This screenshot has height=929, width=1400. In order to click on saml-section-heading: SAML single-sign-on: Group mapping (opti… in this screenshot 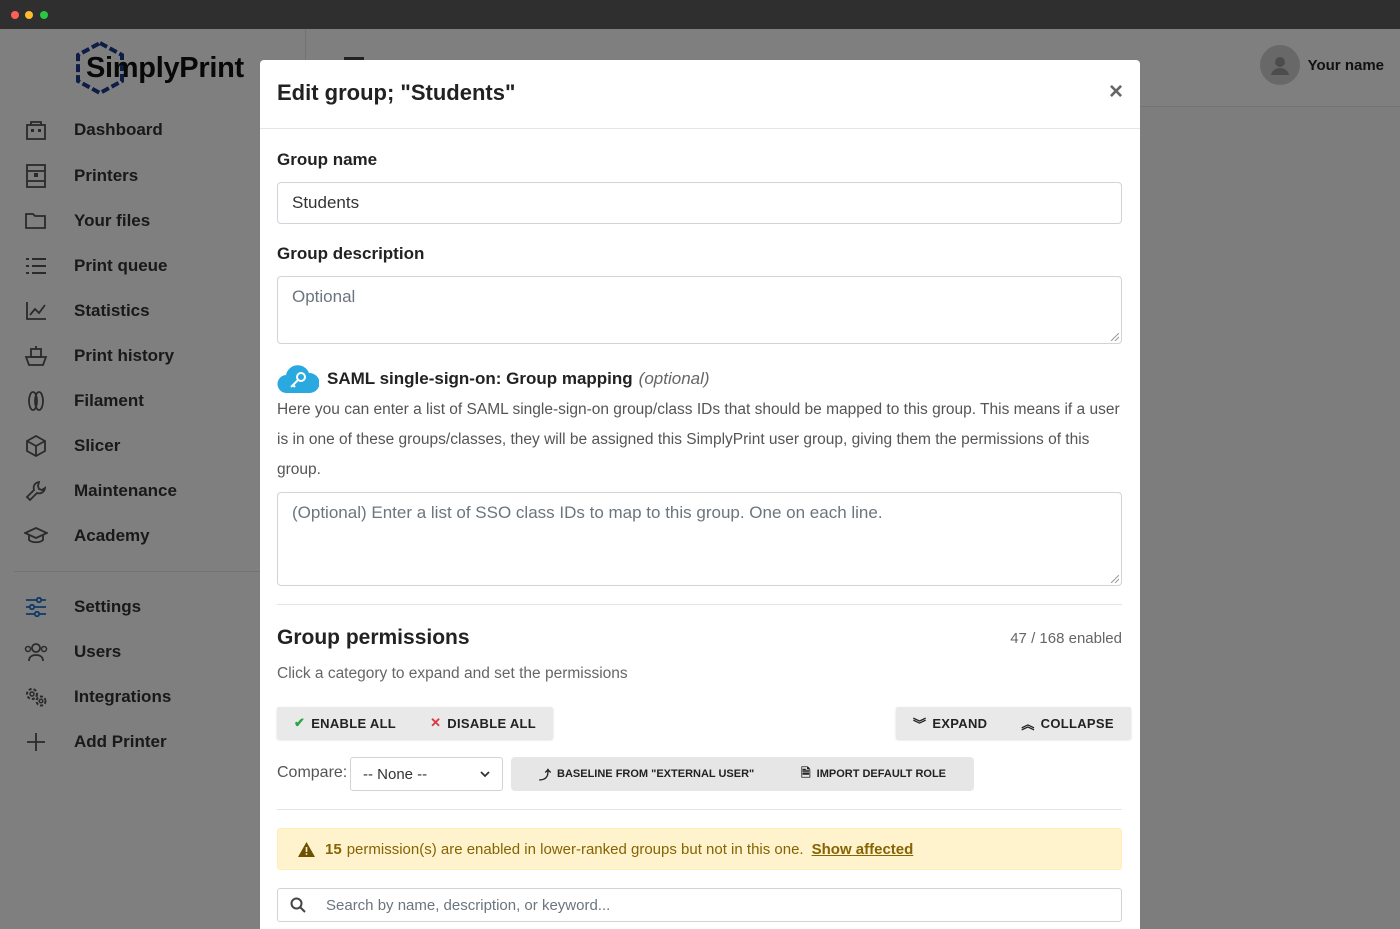, I will do `click(493, 379)`.